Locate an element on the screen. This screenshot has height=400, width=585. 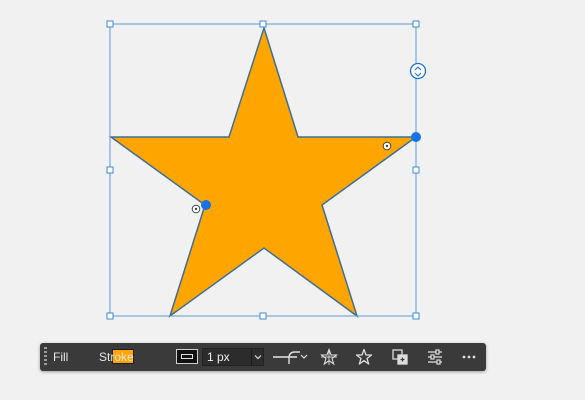
handle-bottom-right is located at coordinates (416, 316).